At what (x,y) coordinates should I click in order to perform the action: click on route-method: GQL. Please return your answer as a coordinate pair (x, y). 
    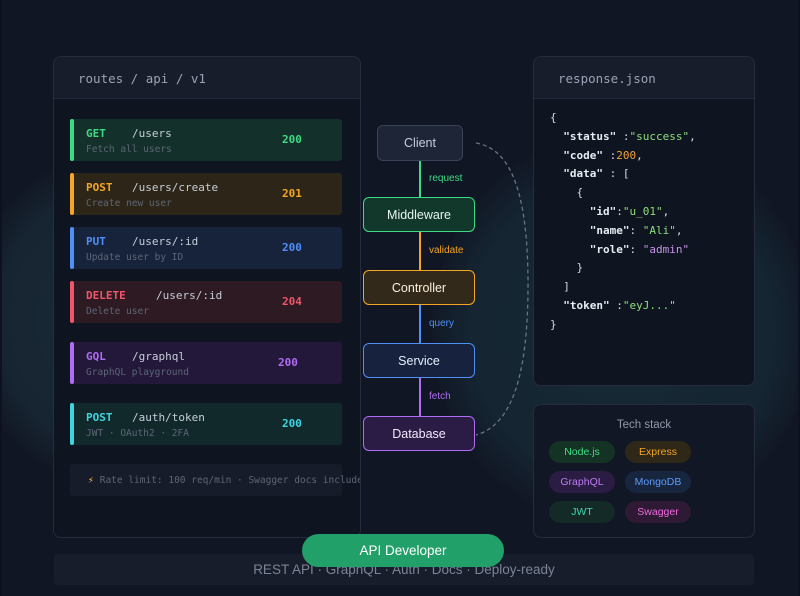
    Looking at the image, I should click on (96, 356).